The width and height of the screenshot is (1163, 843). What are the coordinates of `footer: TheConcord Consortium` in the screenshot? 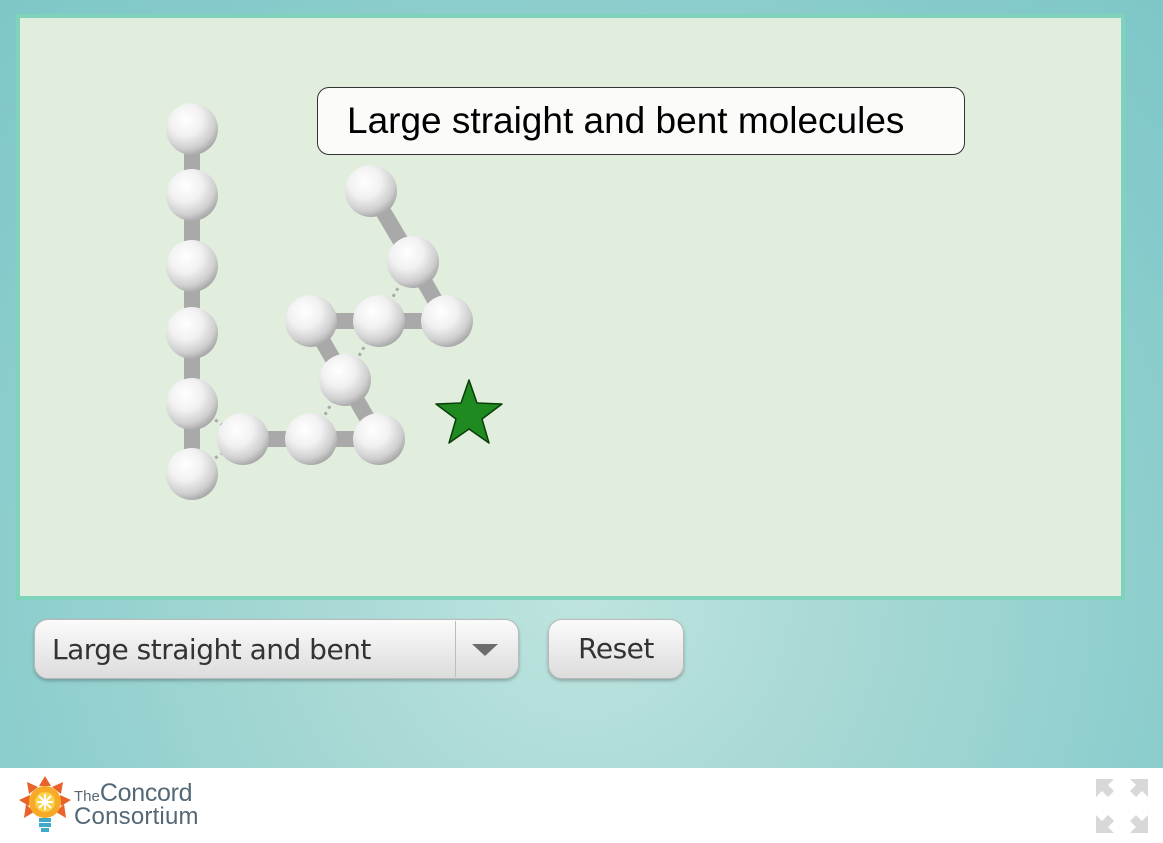 It's located at (581, 805).